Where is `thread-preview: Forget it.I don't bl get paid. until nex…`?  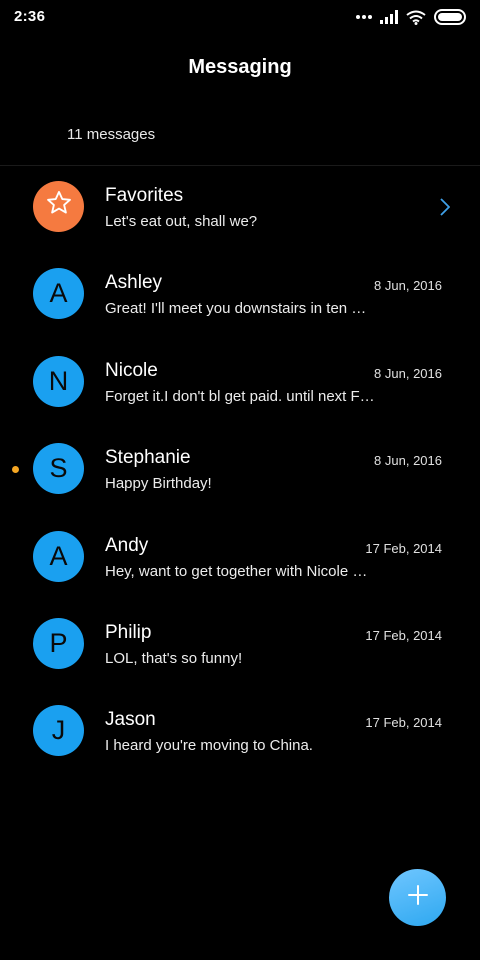 thread-preview: Forget it.I don't bl get paid. until nex… is located at coordinates (240, 396).